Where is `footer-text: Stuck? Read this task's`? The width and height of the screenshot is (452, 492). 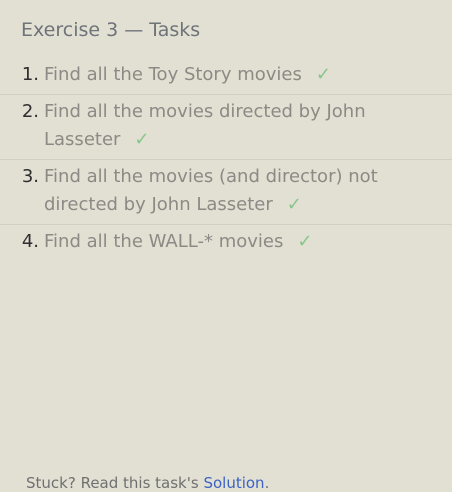
footer-text: Stuck? Read this task's is located at coordinates (115, 483).